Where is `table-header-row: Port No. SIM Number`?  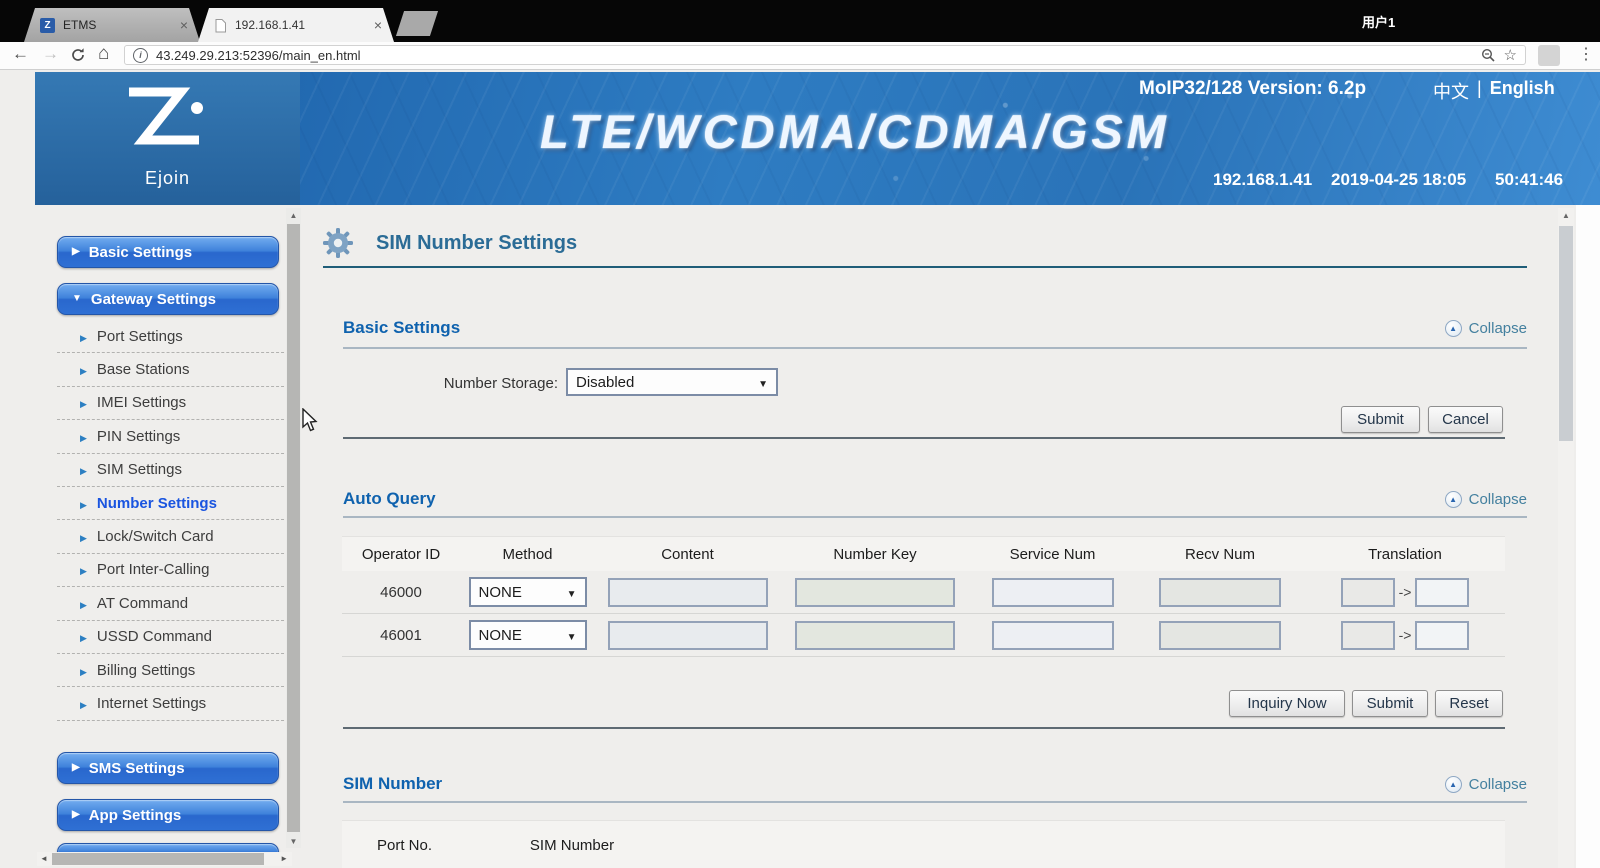
table-header-row: Port No. SIM Number is located at coordinates (923, 844).